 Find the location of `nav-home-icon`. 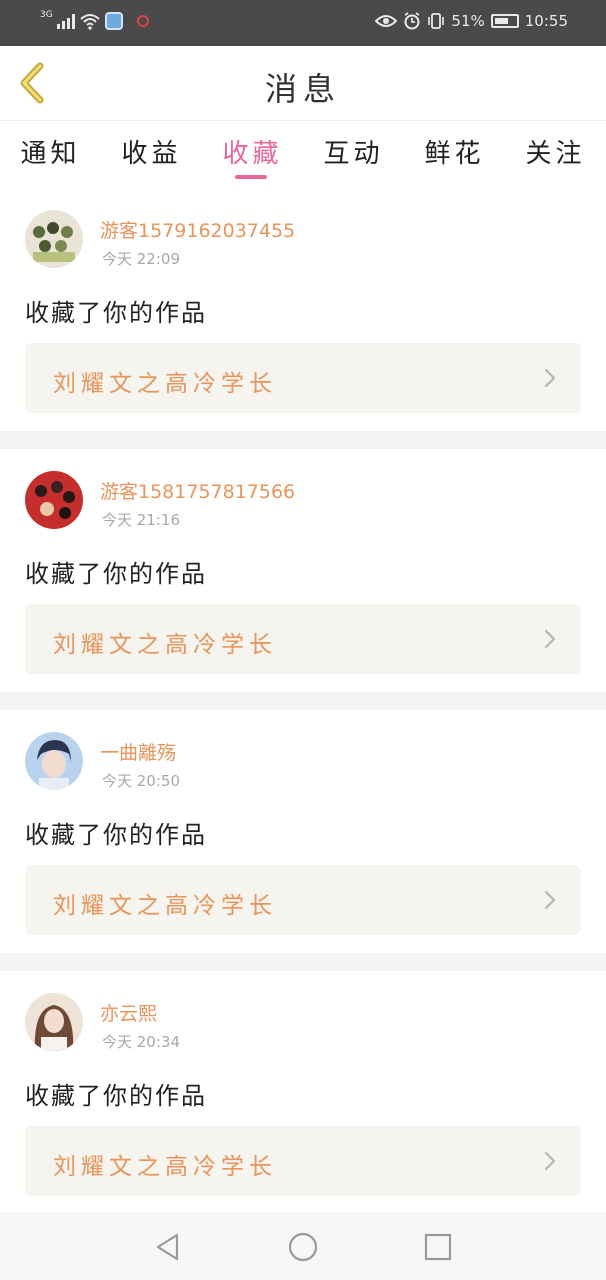

nav-home-icon is located at coordinates (303, 1247).